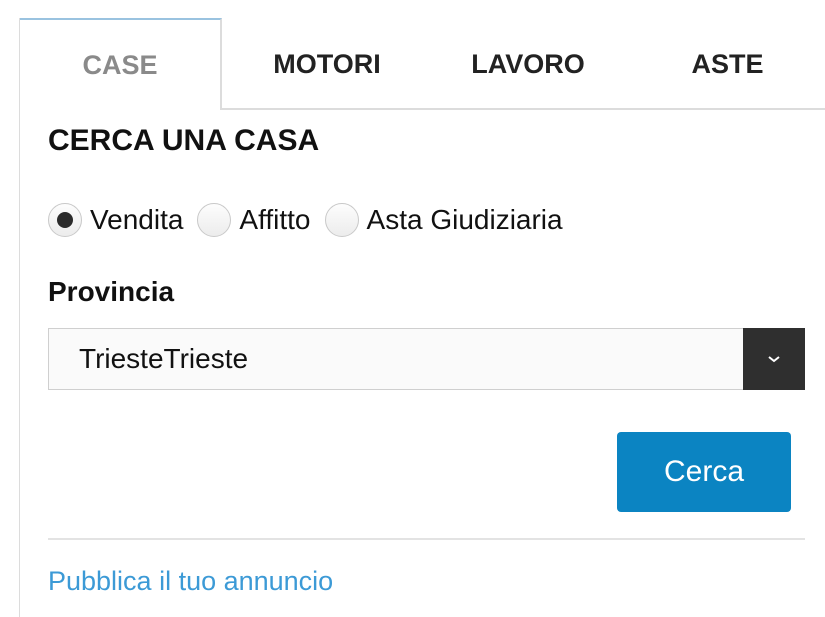 This screenshot has width=825, height=617. Describe the element at coordinates (327, 64) in the screenshot. I see `tab-motori: MOTORI` at that location.